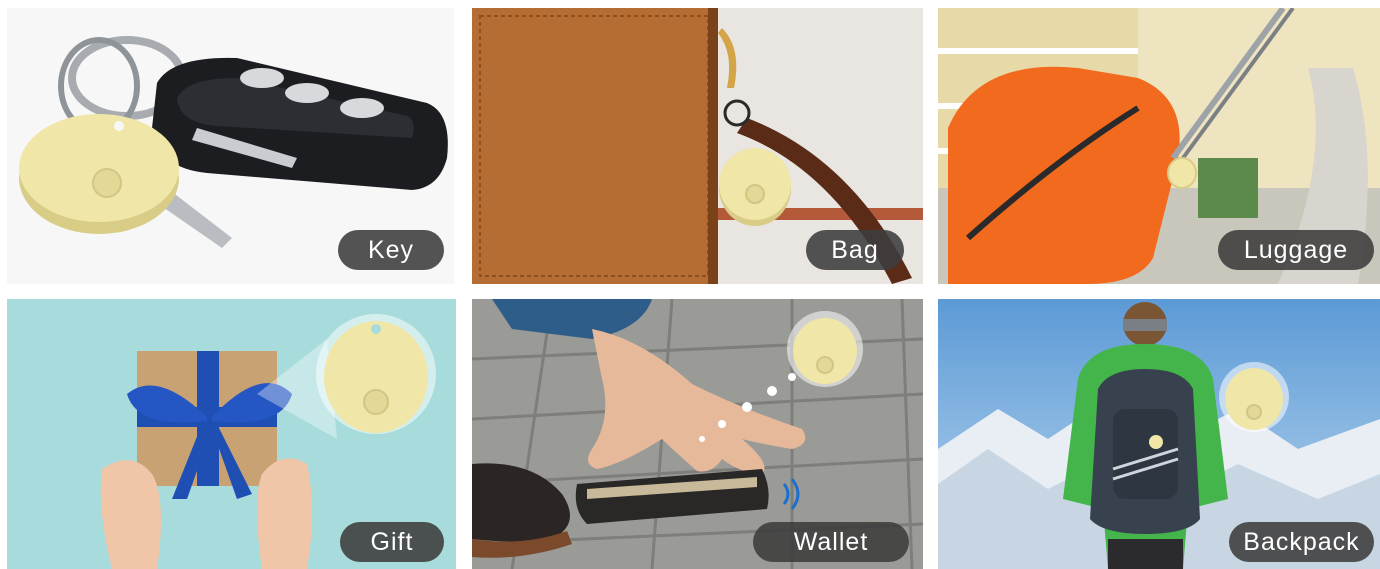 This screenshot has height=569, width=1380. What do you see at coordinates (1296, 250) in the screenshot?
I see `tile-label-luggage: Luggage` at bounding box center [1296, 250].